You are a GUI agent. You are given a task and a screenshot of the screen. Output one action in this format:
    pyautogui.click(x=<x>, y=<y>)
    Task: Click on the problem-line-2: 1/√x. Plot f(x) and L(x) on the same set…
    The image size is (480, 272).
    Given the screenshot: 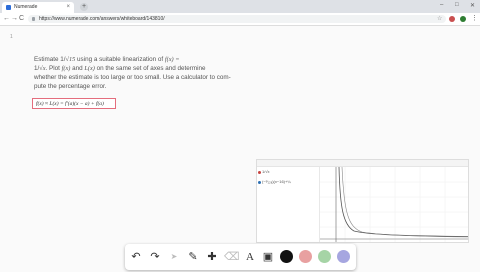 What is the action you would take?
    pyautogui.click(x=136, y=68)
    